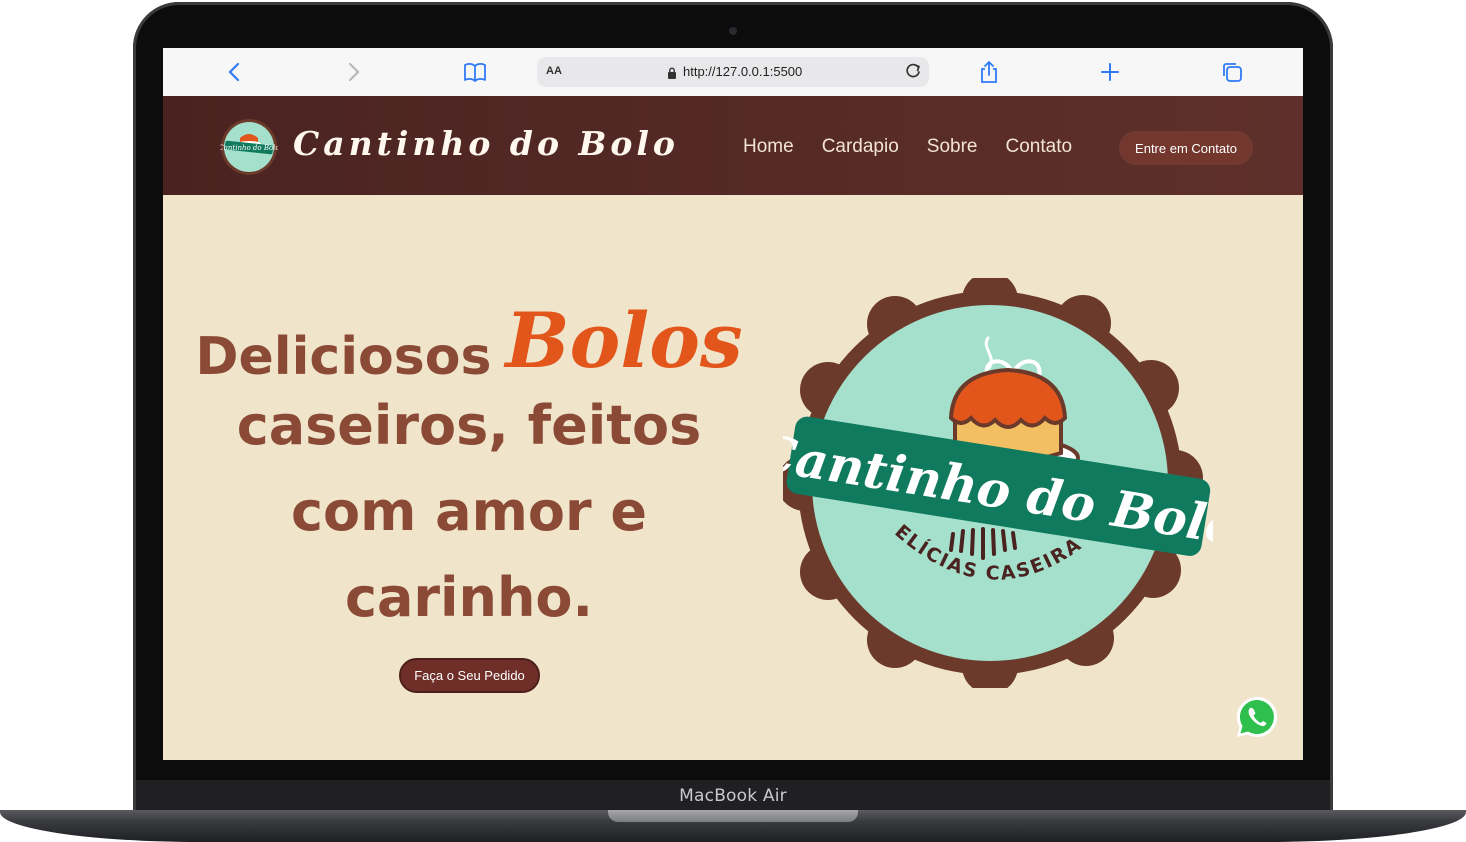 The width and height of the screenshot is (1466, 842). Describe the element at coordinates (1257, 717) in the screenshot. I see `whatsapp-icon` at that location.